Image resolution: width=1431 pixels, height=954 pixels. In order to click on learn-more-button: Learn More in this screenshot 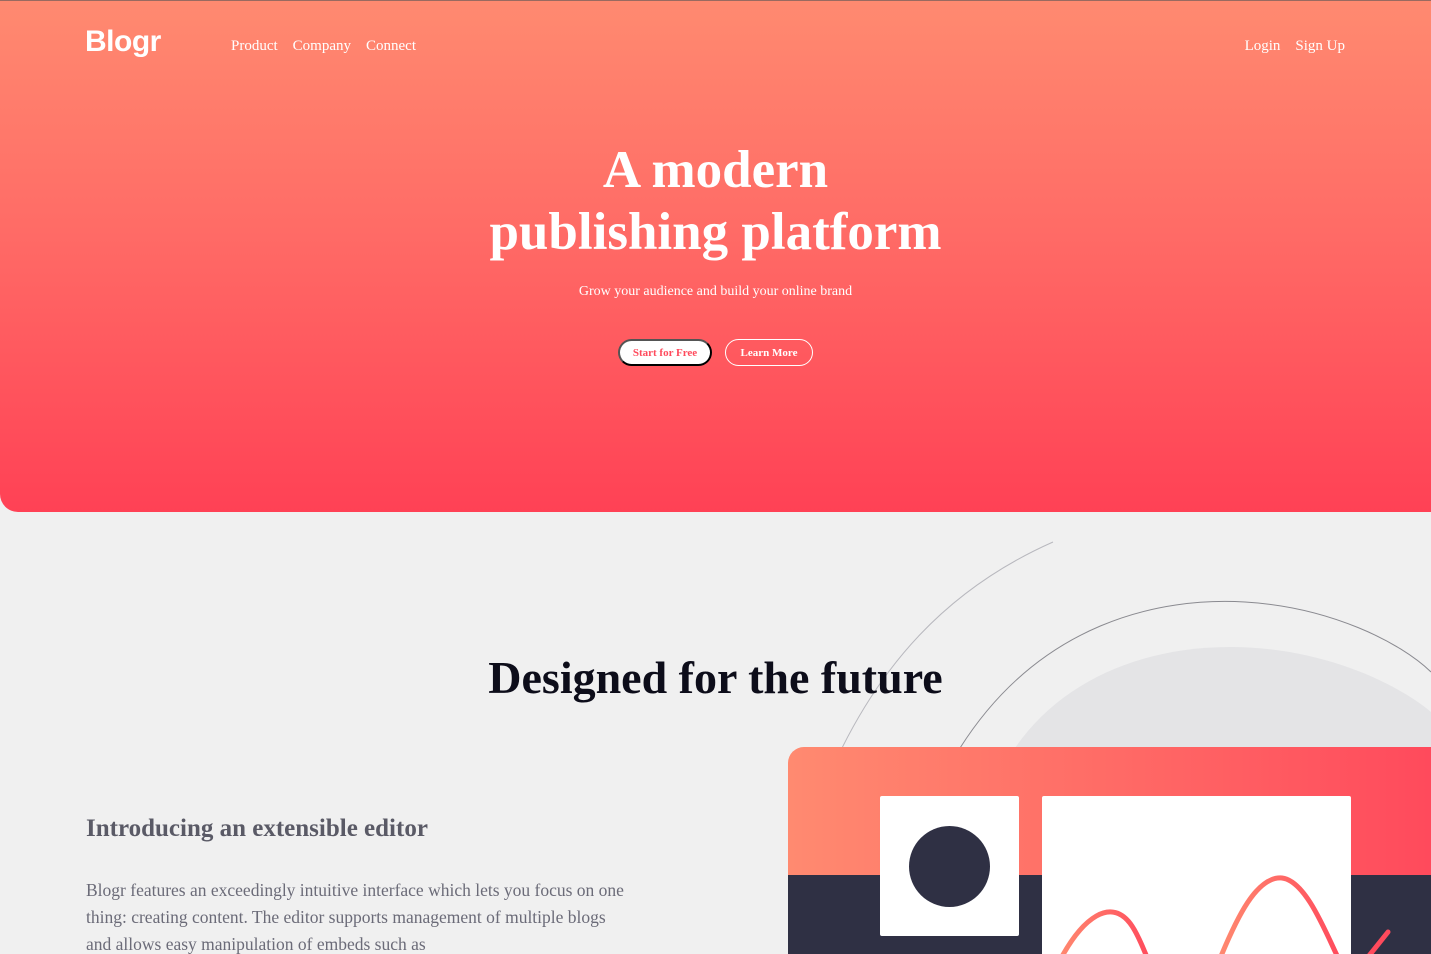, I will do `click(769, 352)`.